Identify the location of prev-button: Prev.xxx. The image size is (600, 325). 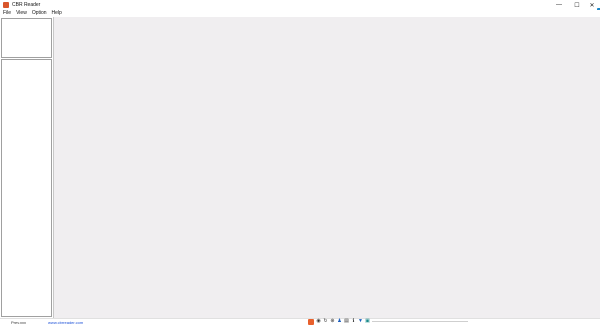
(18, 322).